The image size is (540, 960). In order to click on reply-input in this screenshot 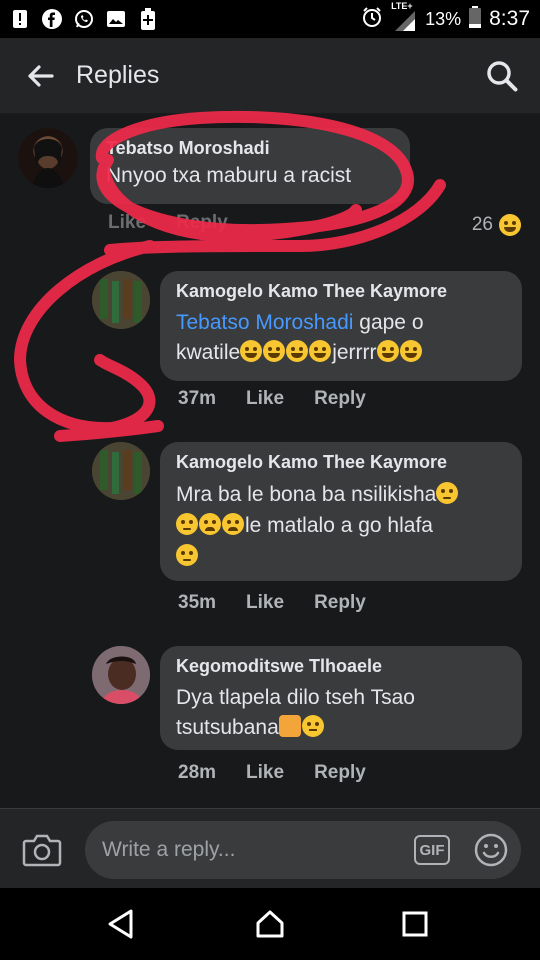, I will do `click(303, 850)`.